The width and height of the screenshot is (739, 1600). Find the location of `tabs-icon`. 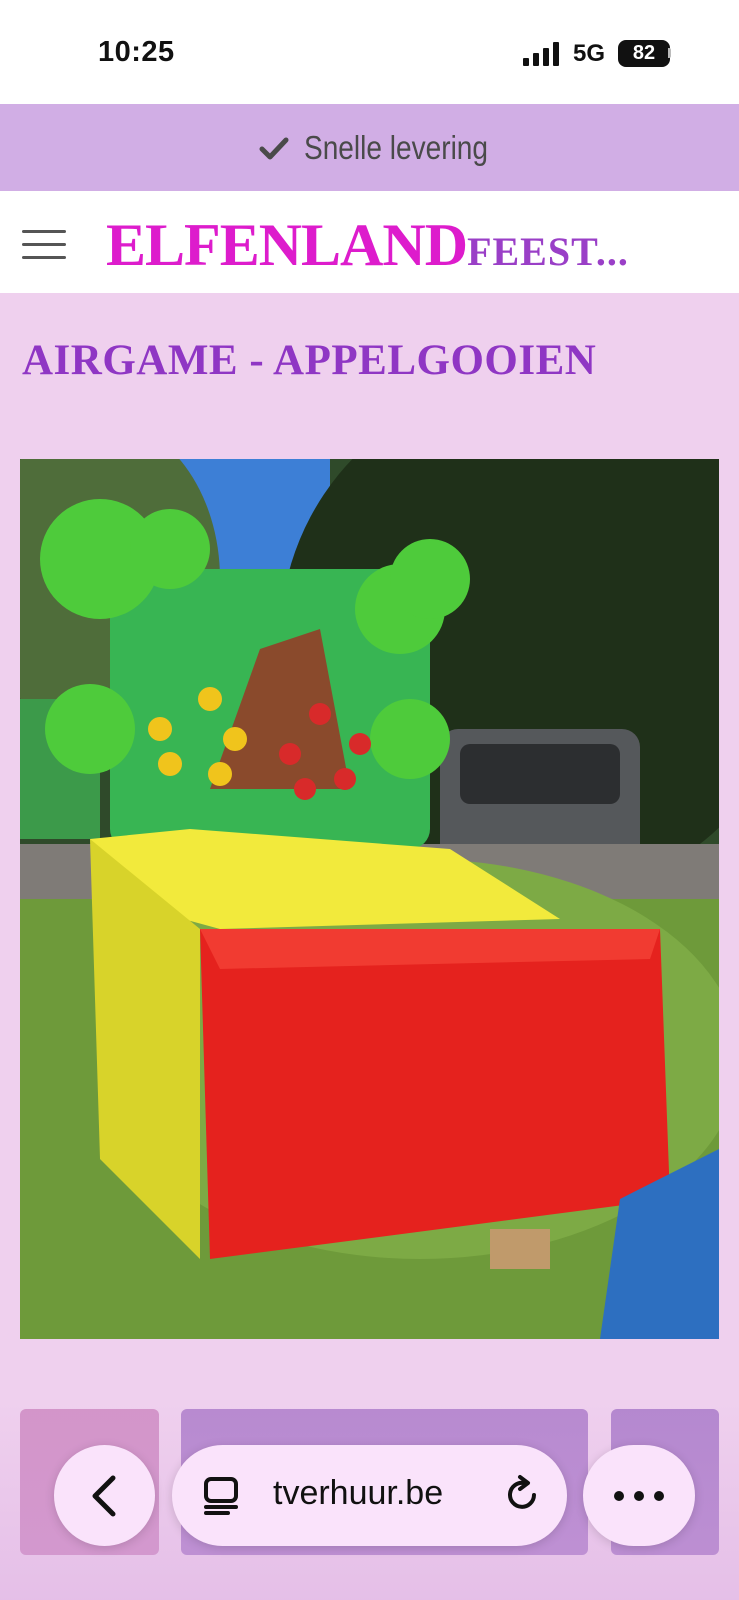

tabs-icon is located at coordinates (221, 1496).